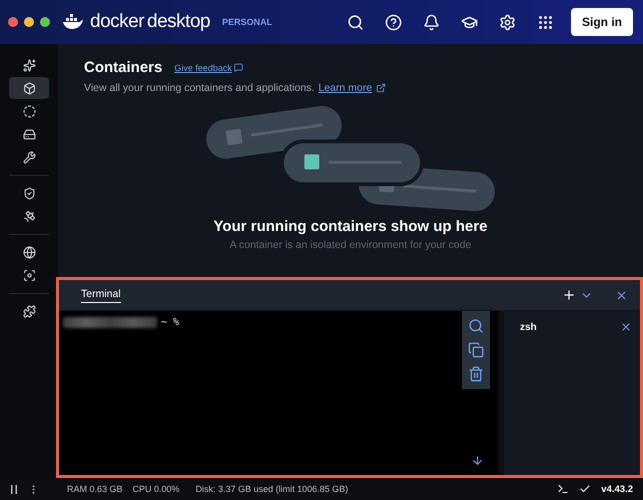 The image size is (643, 500). Describe the element at coordinates (178, 22) in the screenshot. I see `product-name: desktop` at that location.